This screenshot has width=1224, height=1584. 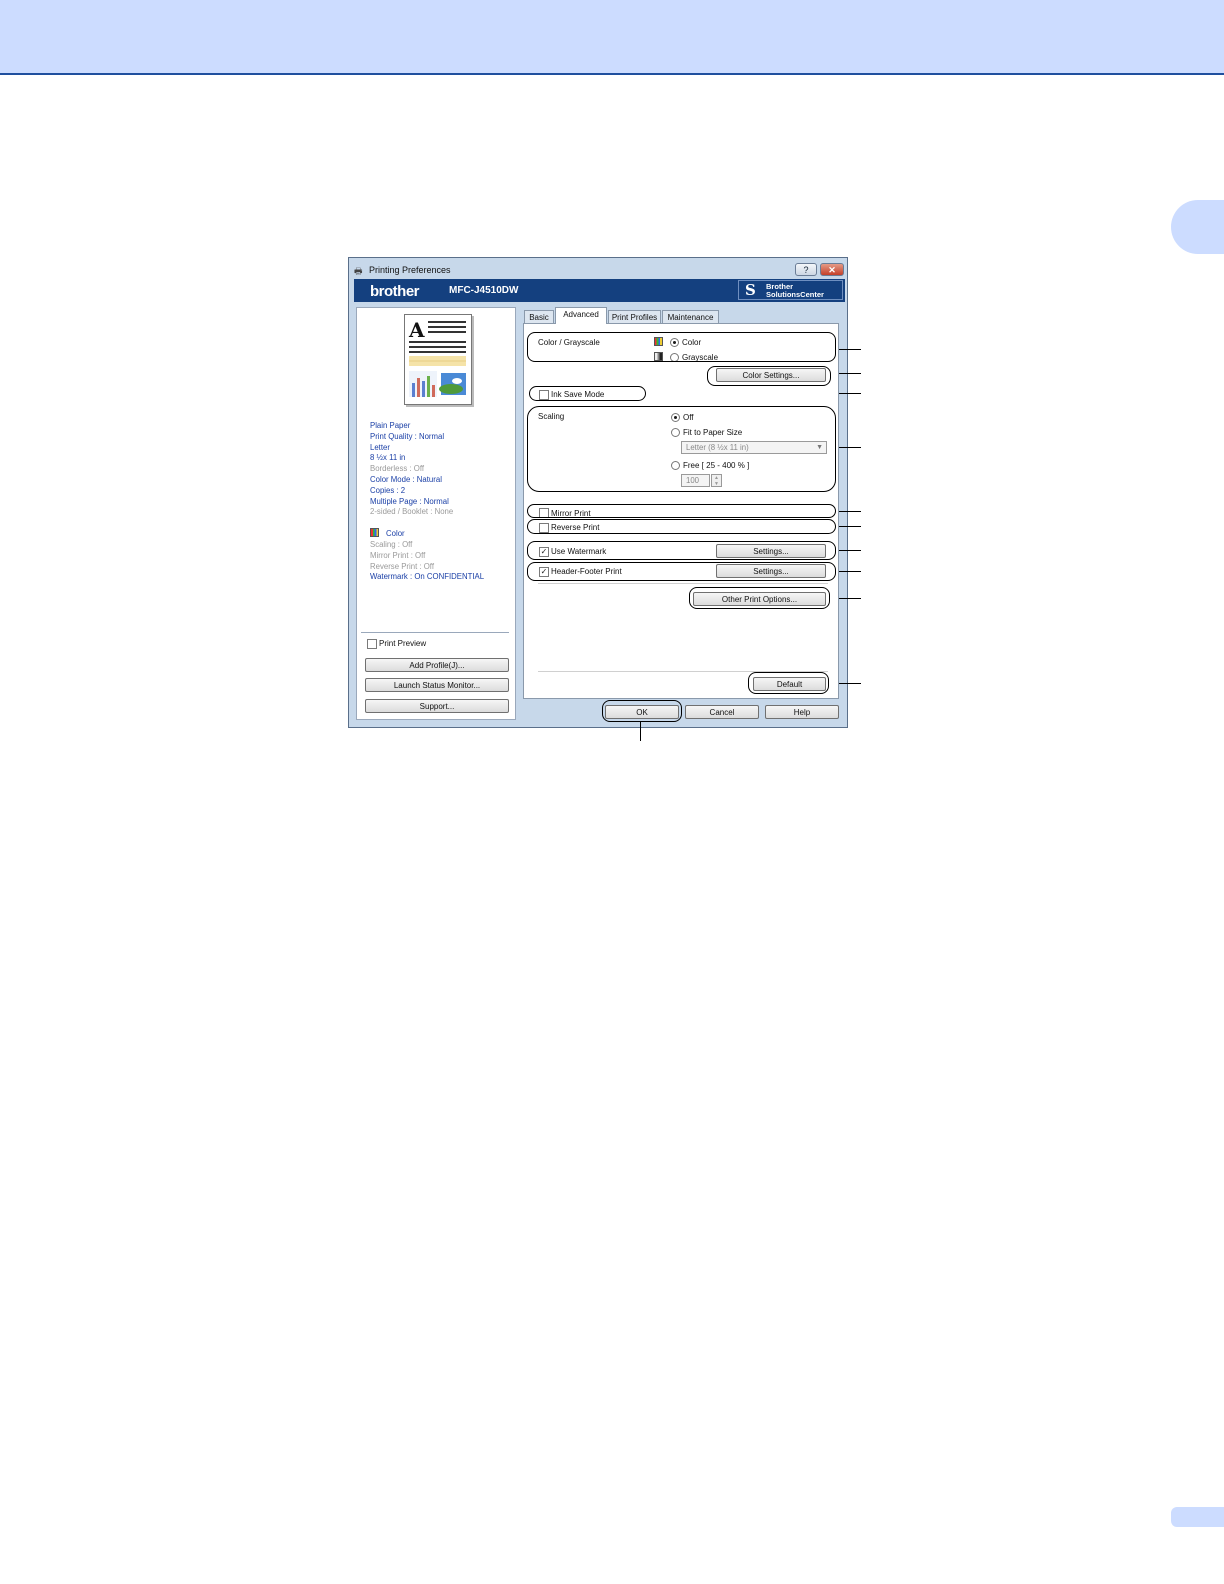 What do you see at coordinates (1197, 227) in the screenshot?
I see `chapter-tab` at bounding box center [1197, 227].